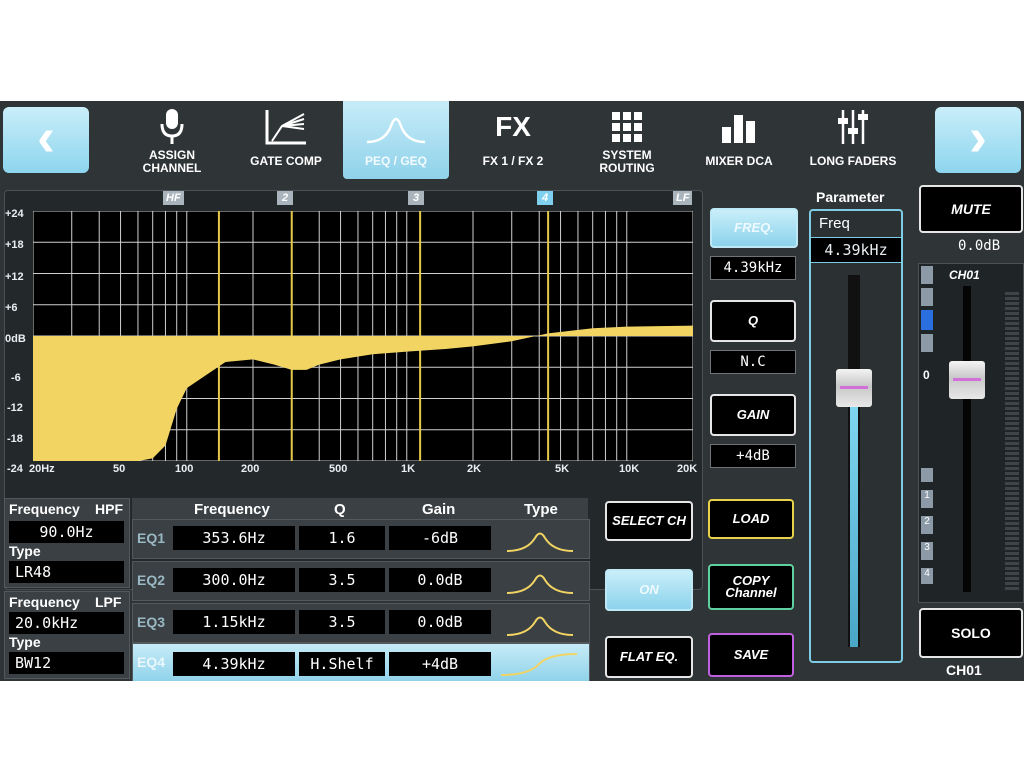  What do you see at coordinates (396, 140) in the screenshot?
I see `tab-peq-geq: PEQ / GEQ` at bounding box center [396, 140].